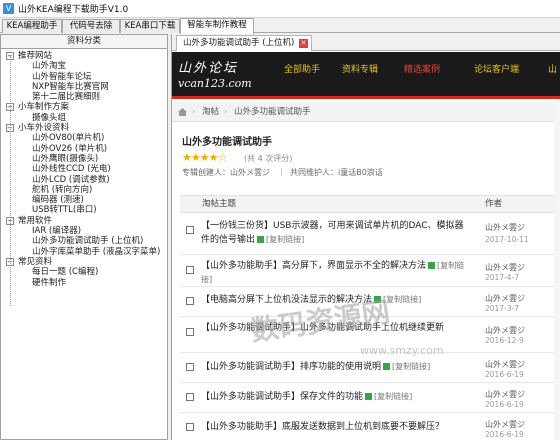 The height and width of the screenshot is (440, 560). Describe the element at coordinates (84, 252) in the screenshot. I see `tree-item-font-menu: 山外字库菜单助手 (液晶汉字菜单)` at that location.